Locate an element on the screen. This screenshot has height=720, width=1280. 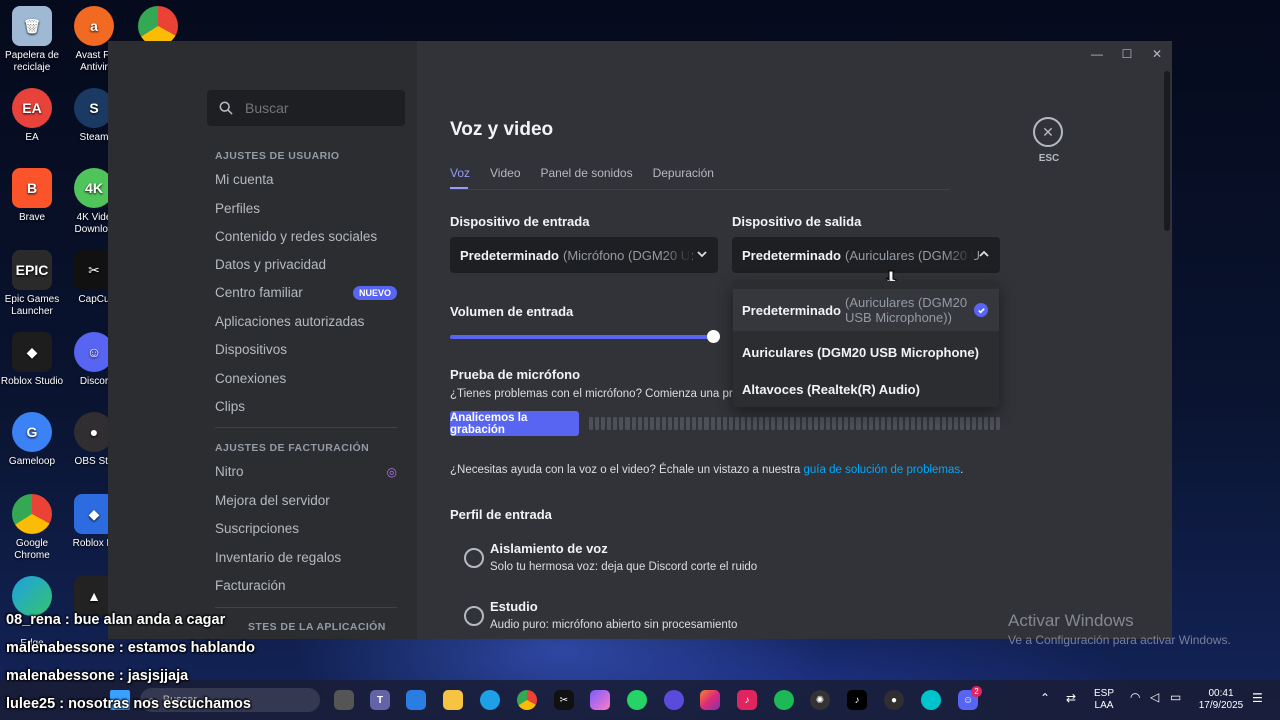
sidebar-search is located at coordinates (306, 108).